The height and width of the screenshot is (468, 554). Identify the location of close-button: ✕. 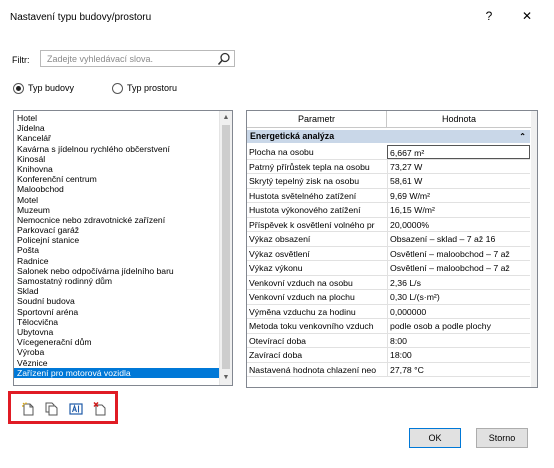
(527, 16).